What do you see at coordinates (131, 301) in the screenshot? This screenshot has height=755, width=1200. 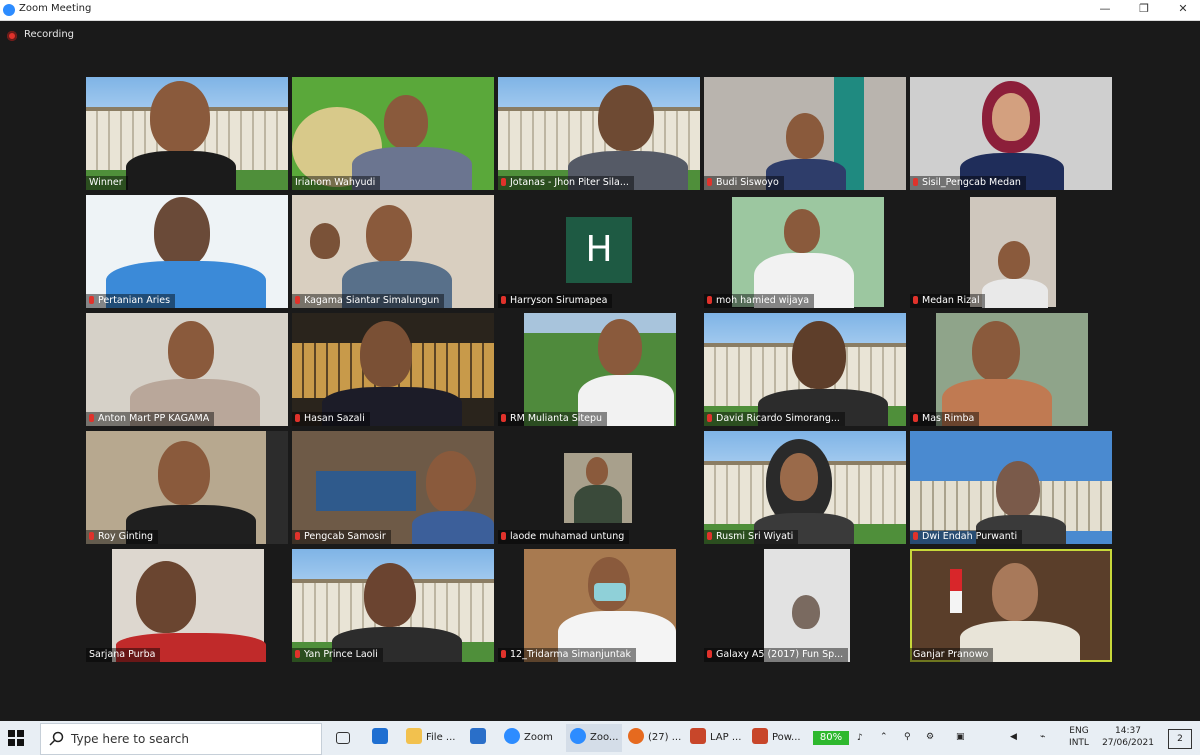 I see `participant-name: Pertanian Aries` at bounding box center [131, 301].